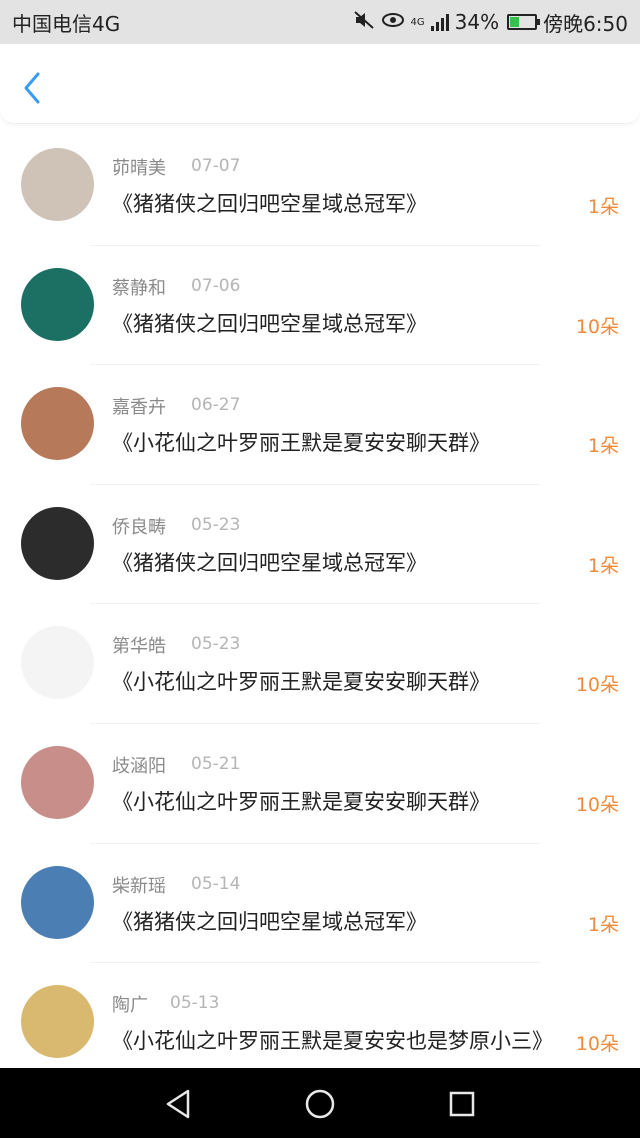  Describe the element at coordinates (332, 1041) in the screenshot. I see `work-title: 《小花仙之叶罗丽王默是夏安安也是梦原小三》` at that location.